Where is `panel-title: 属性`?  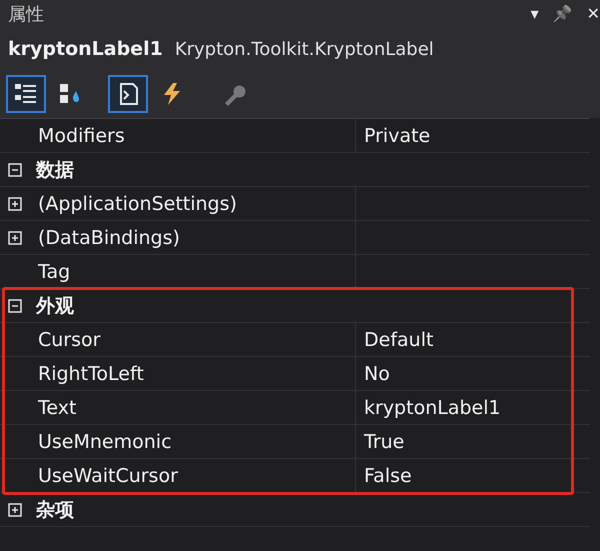 panel-title: 属性 is located at coordinates (26, 14).